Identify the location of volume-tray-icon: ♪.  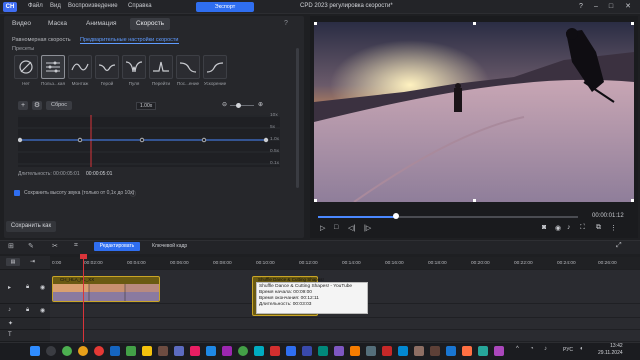
(545, 349).